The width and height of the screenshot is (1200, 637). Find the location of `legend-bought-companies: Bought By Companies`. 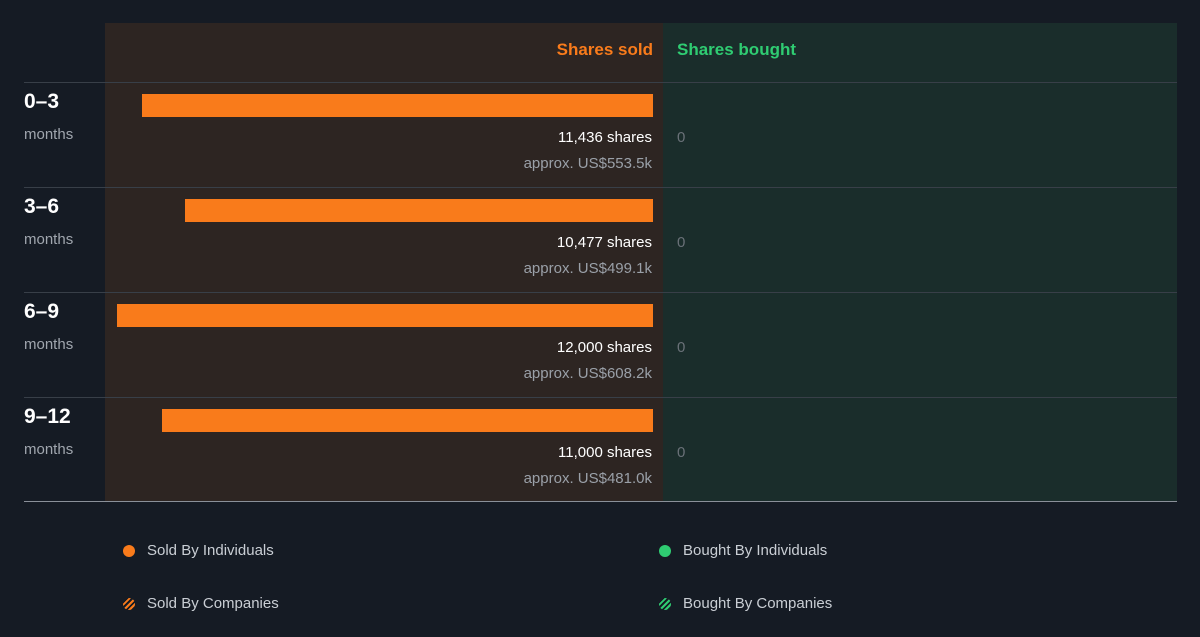

legend-bought-companies: Bought By Companies is located at coordinates (745, 603).